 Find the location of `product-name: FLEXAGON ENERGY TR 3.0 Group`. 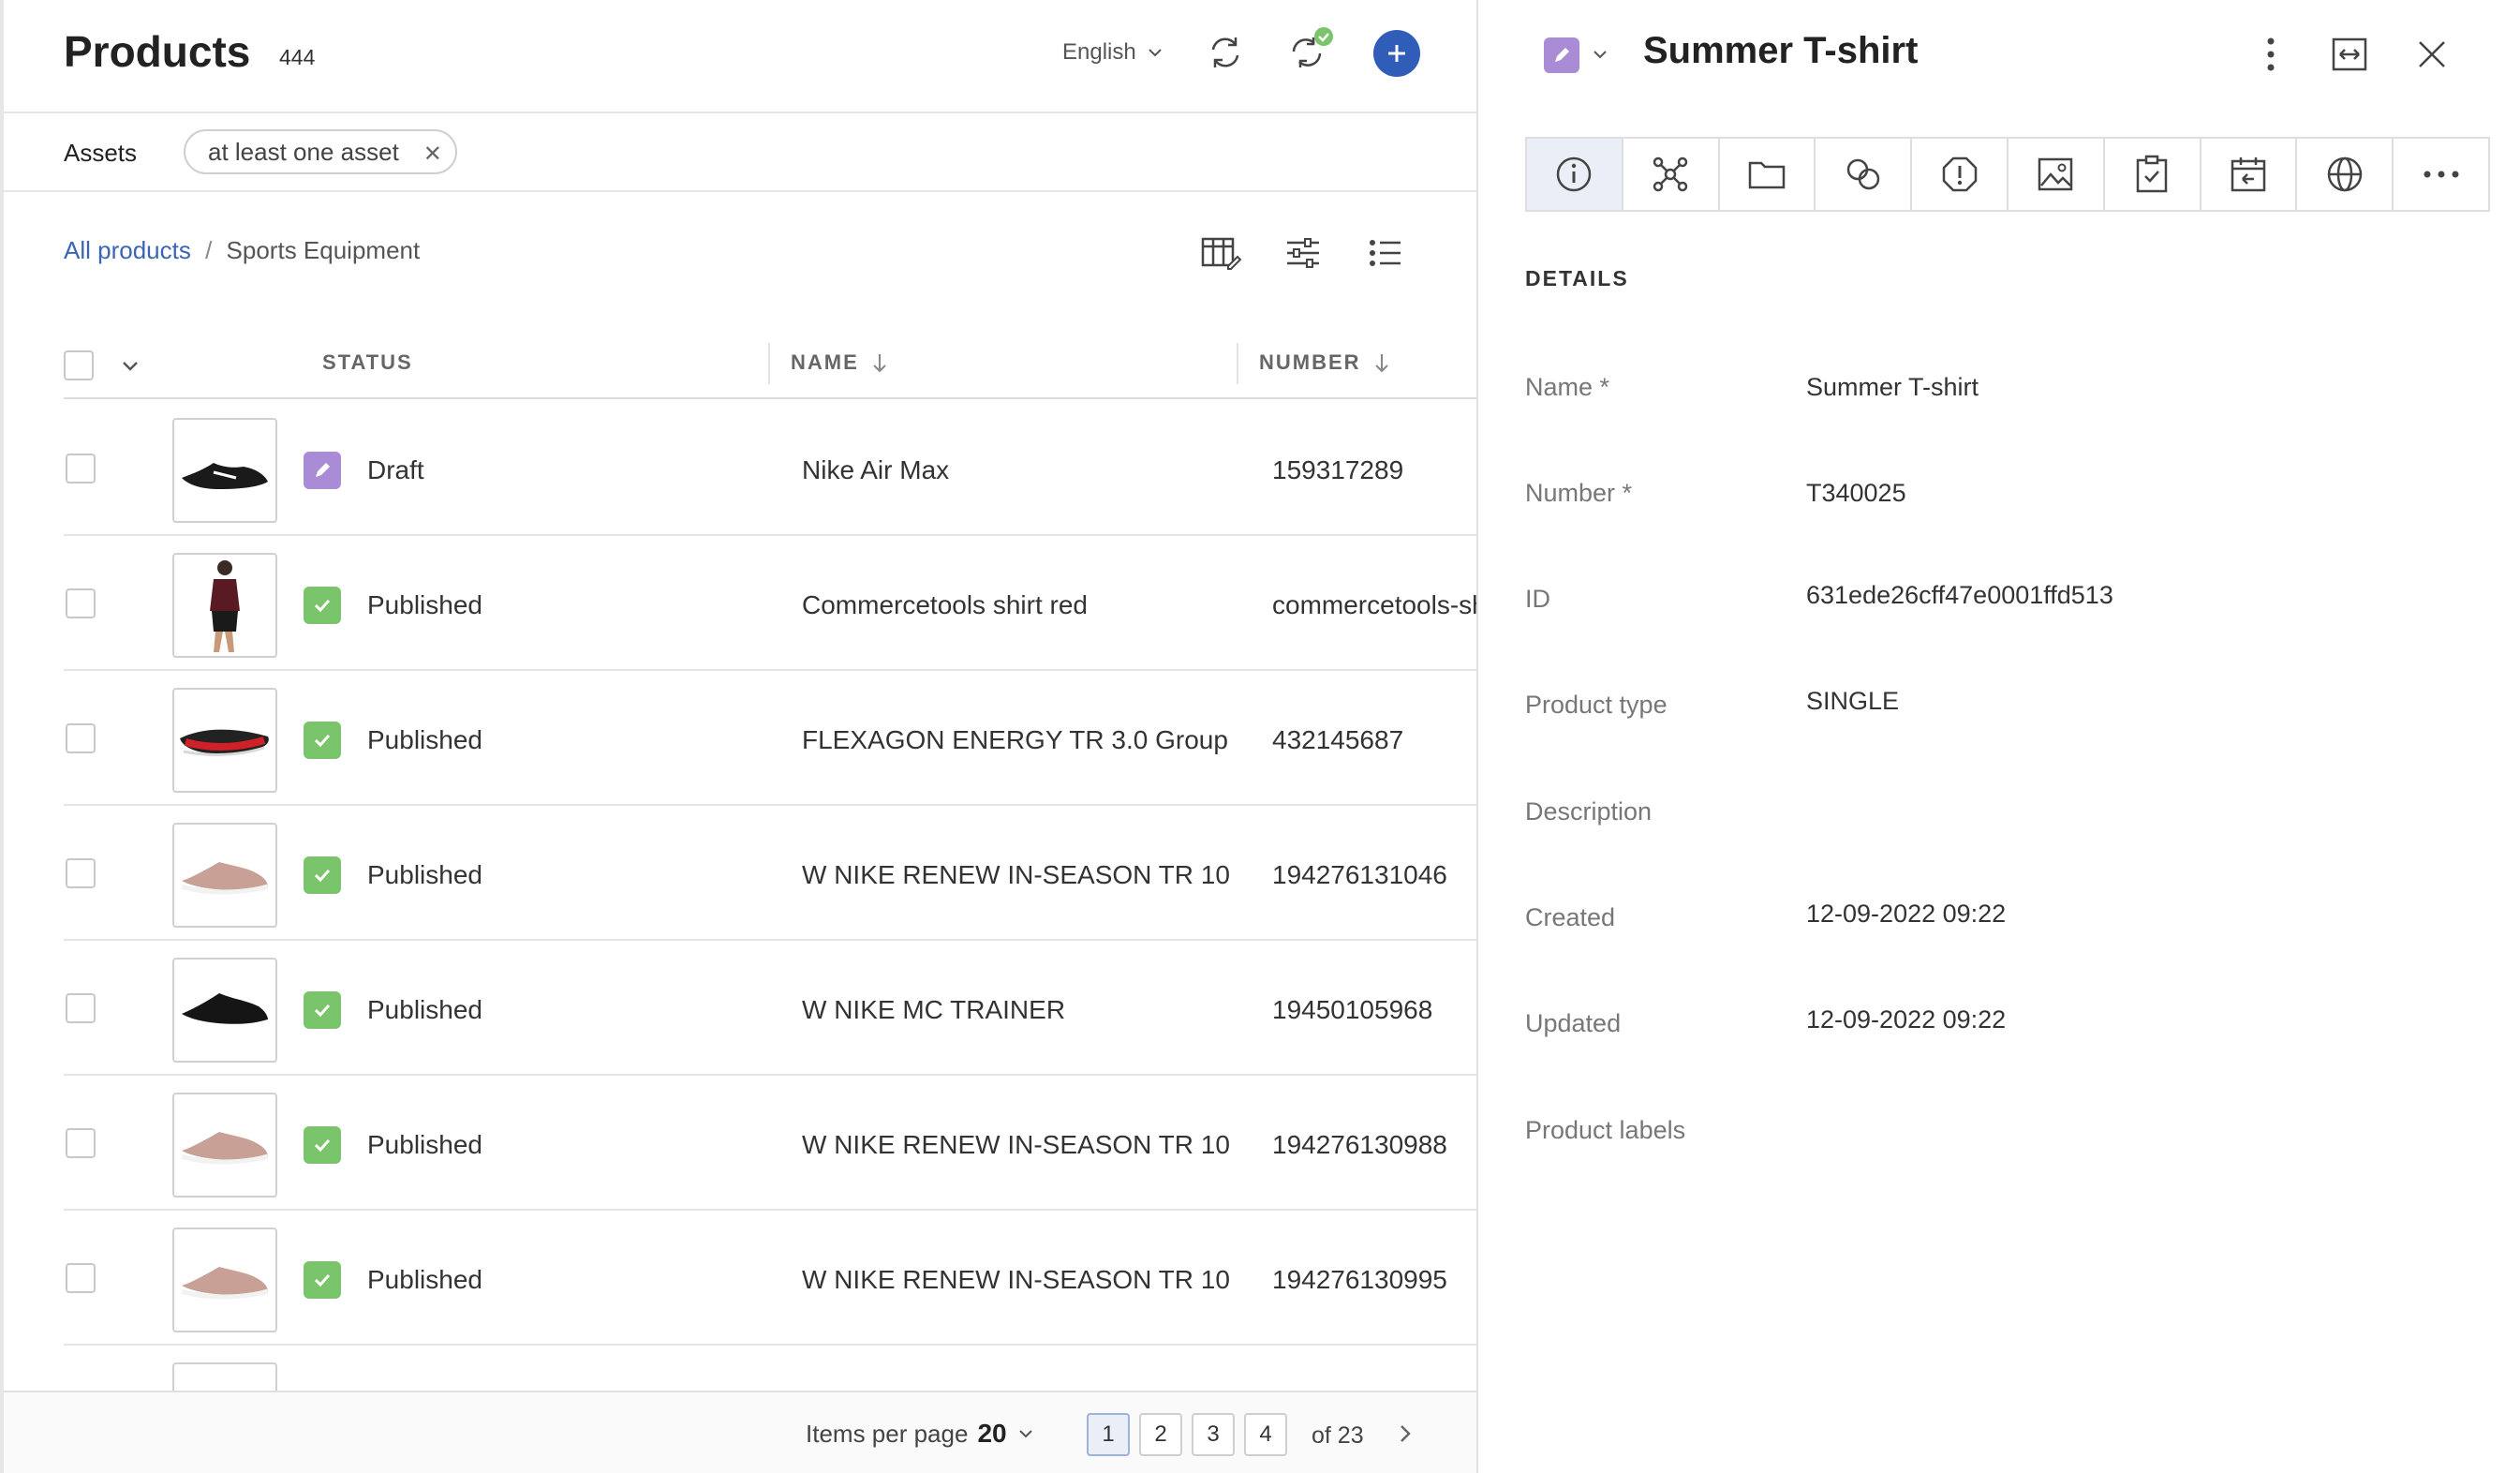

product-name: FLEXAGON ENERGY TR 3.0 Group is located at coordinates (1015, 740).